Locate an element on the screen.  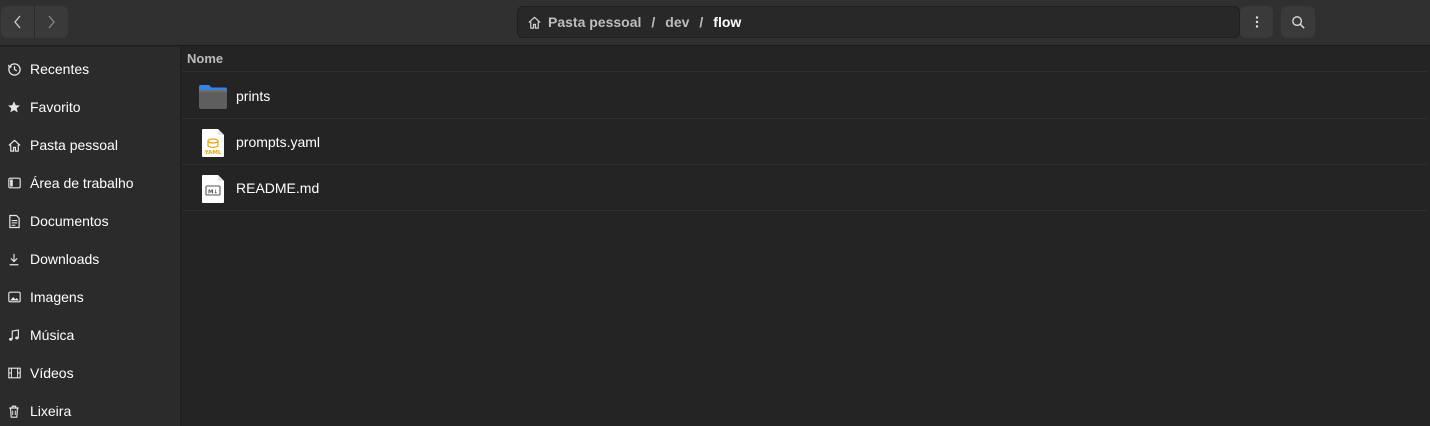
sidebar-item-musica: Música is located at coordinates (90, 335).